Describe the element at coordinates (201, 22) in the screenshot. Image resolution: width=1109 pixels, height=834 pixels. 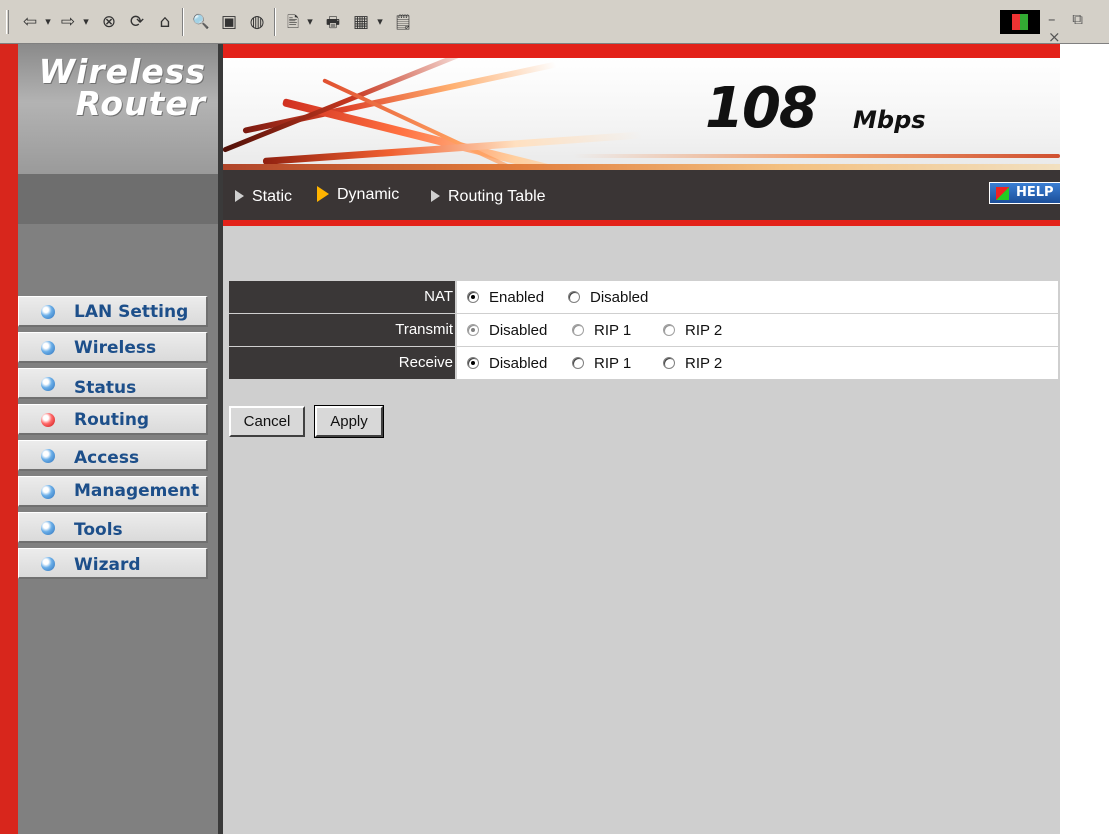
I see `search-icon: 🔍` at that location.